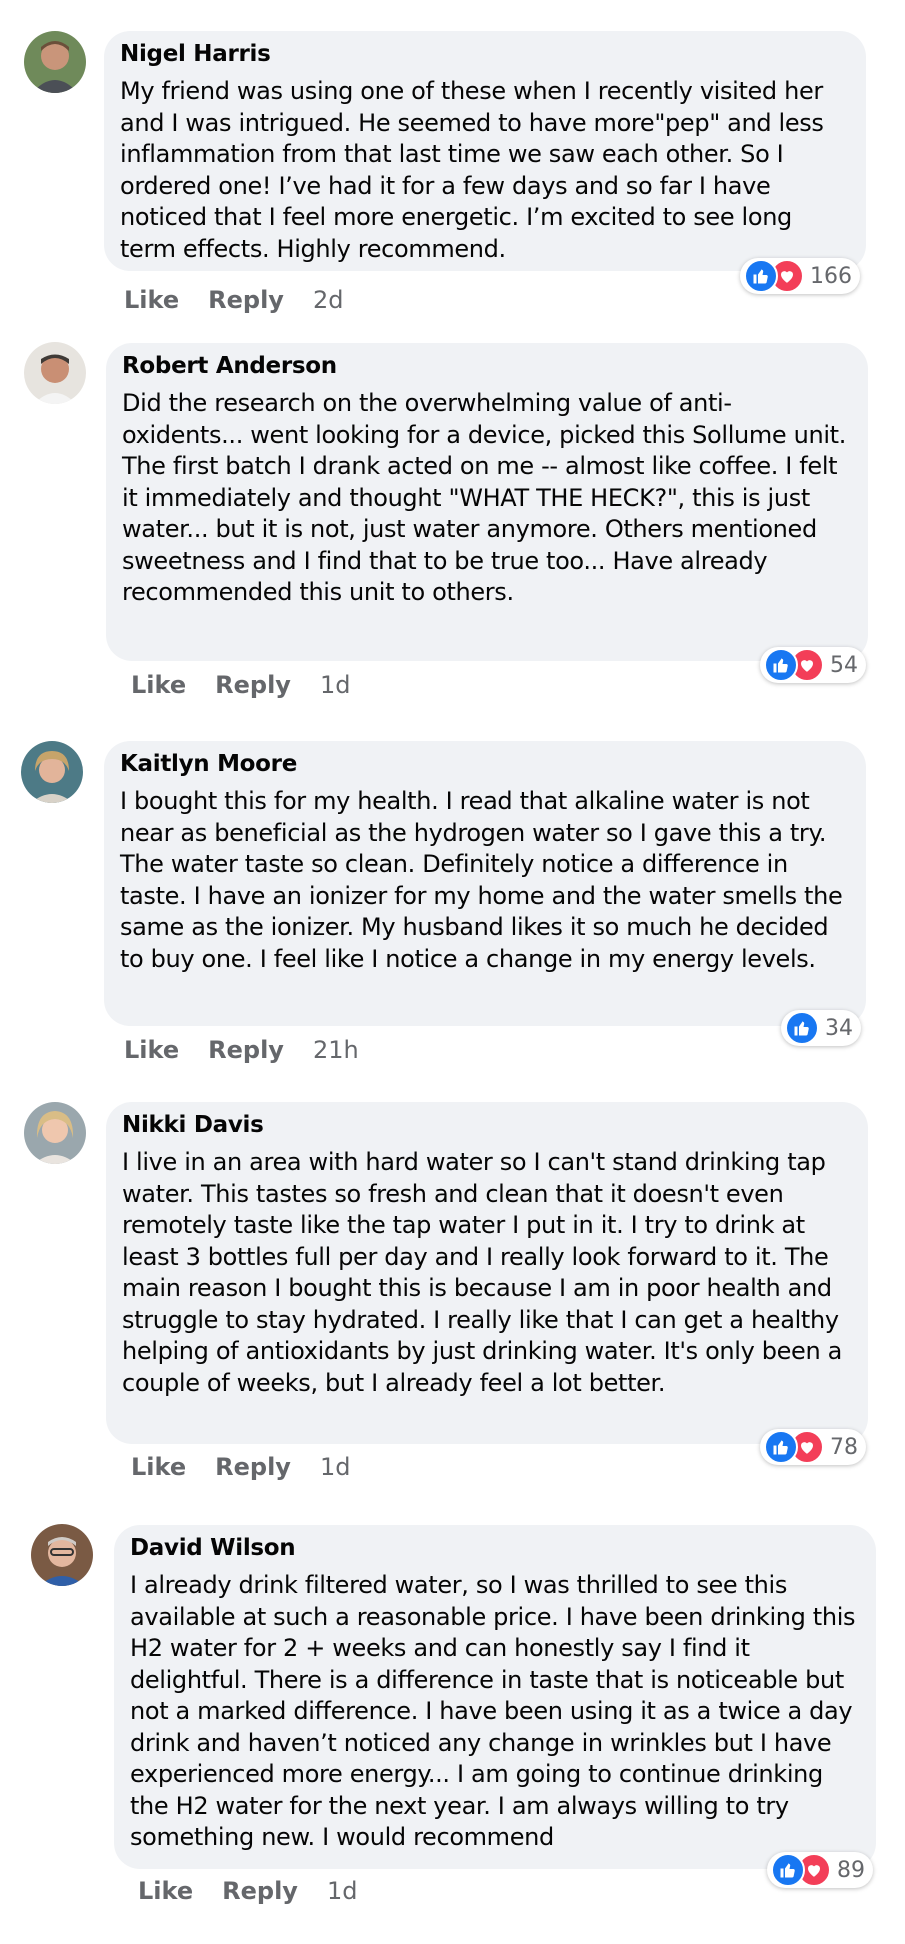 The height and width of the screenshot is (1944, 905). I want to click on reaction-count: 54, so click(844, 665).